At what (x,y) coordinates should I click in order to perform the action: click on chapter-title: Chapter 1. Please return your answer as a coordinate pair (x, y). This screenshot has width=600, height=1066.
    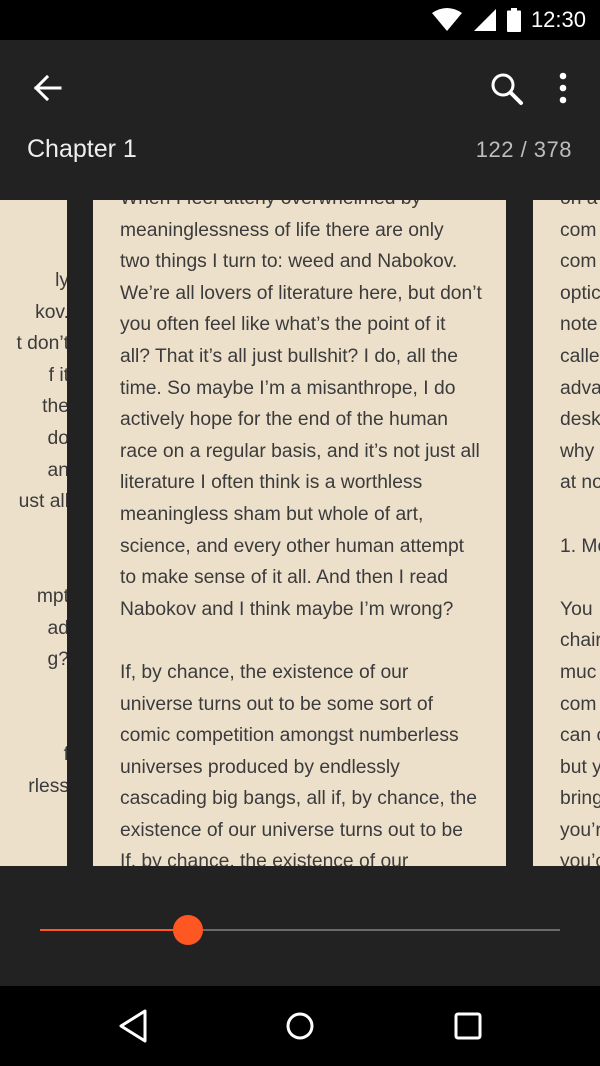
    Looking at the image, I should click on (82, 149).